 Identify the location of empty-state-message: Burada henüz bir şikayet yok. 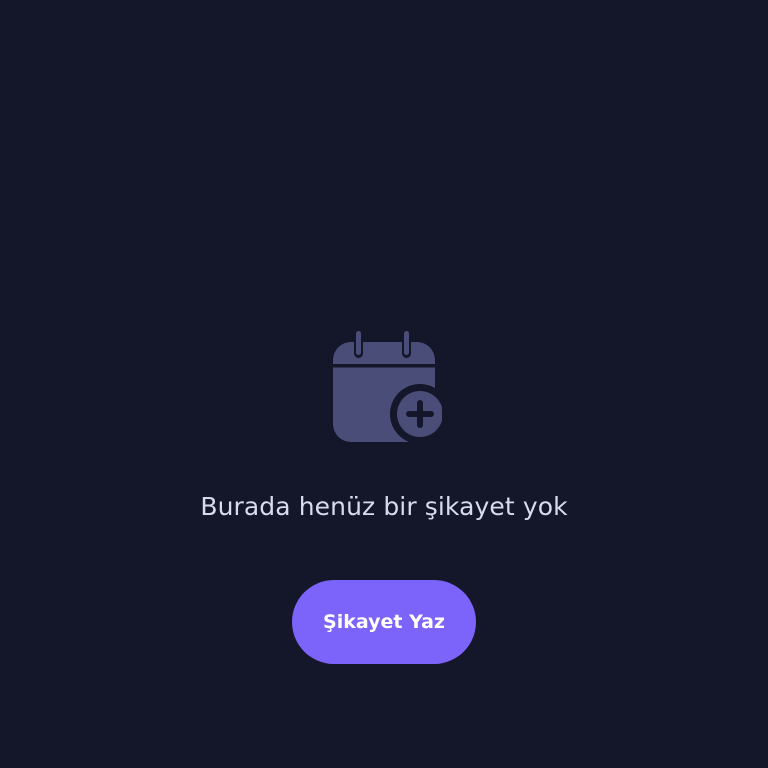
(384, 506).